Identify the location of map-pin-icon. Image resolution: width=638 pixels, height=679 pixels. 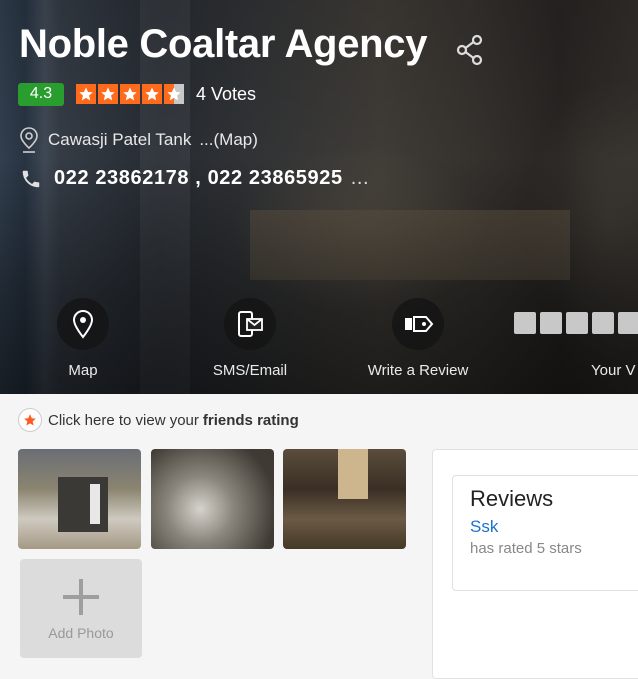
(83, 324).